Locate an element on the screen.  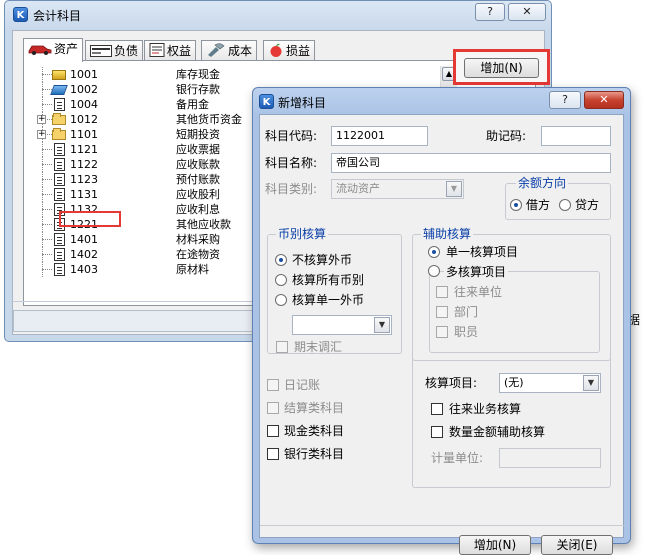
aux-item-label: 往来单位 is located at coordinates (478, 292).